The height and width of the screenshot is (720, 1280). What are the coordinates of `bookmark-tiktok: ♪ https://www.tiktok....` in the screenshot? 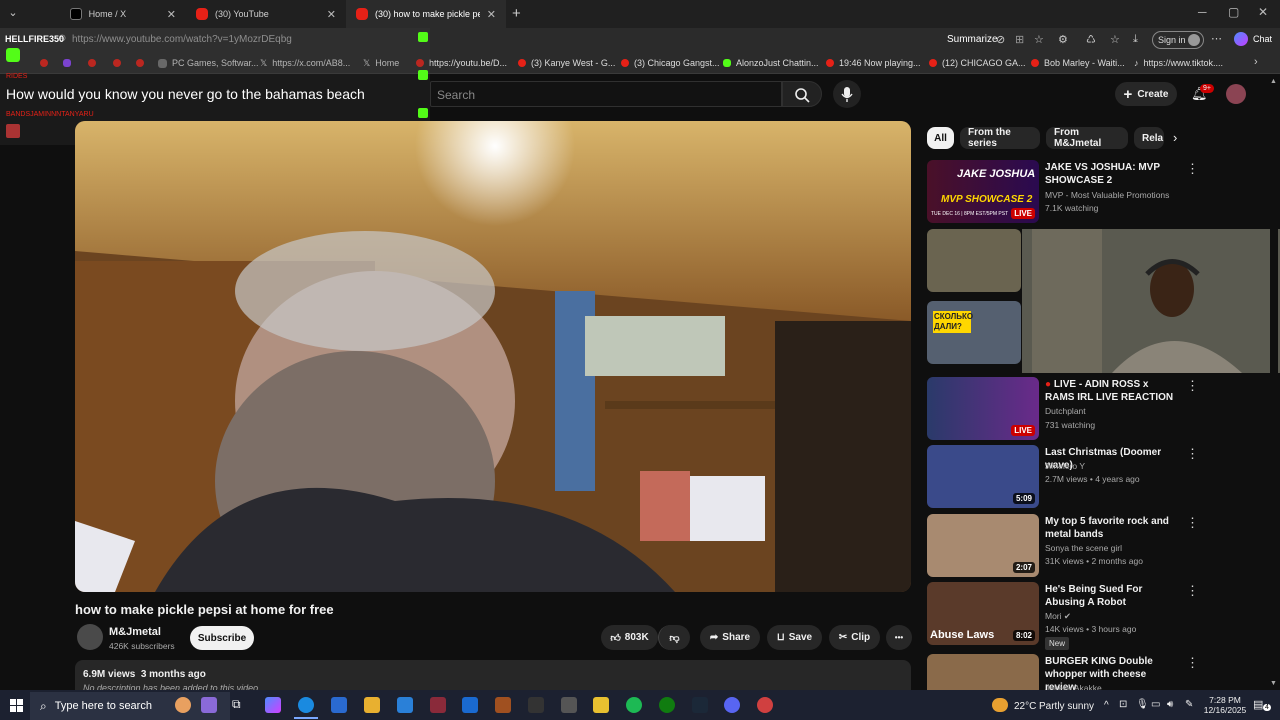 It's located at (1178, 63).